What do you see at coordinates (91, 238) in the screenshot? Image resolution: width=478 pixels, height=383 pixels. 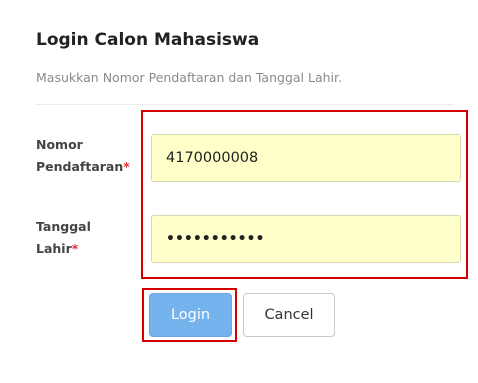 I see `tanggal-lahir-label: Tanggal Lahir*` at bounding box center [91, 238].